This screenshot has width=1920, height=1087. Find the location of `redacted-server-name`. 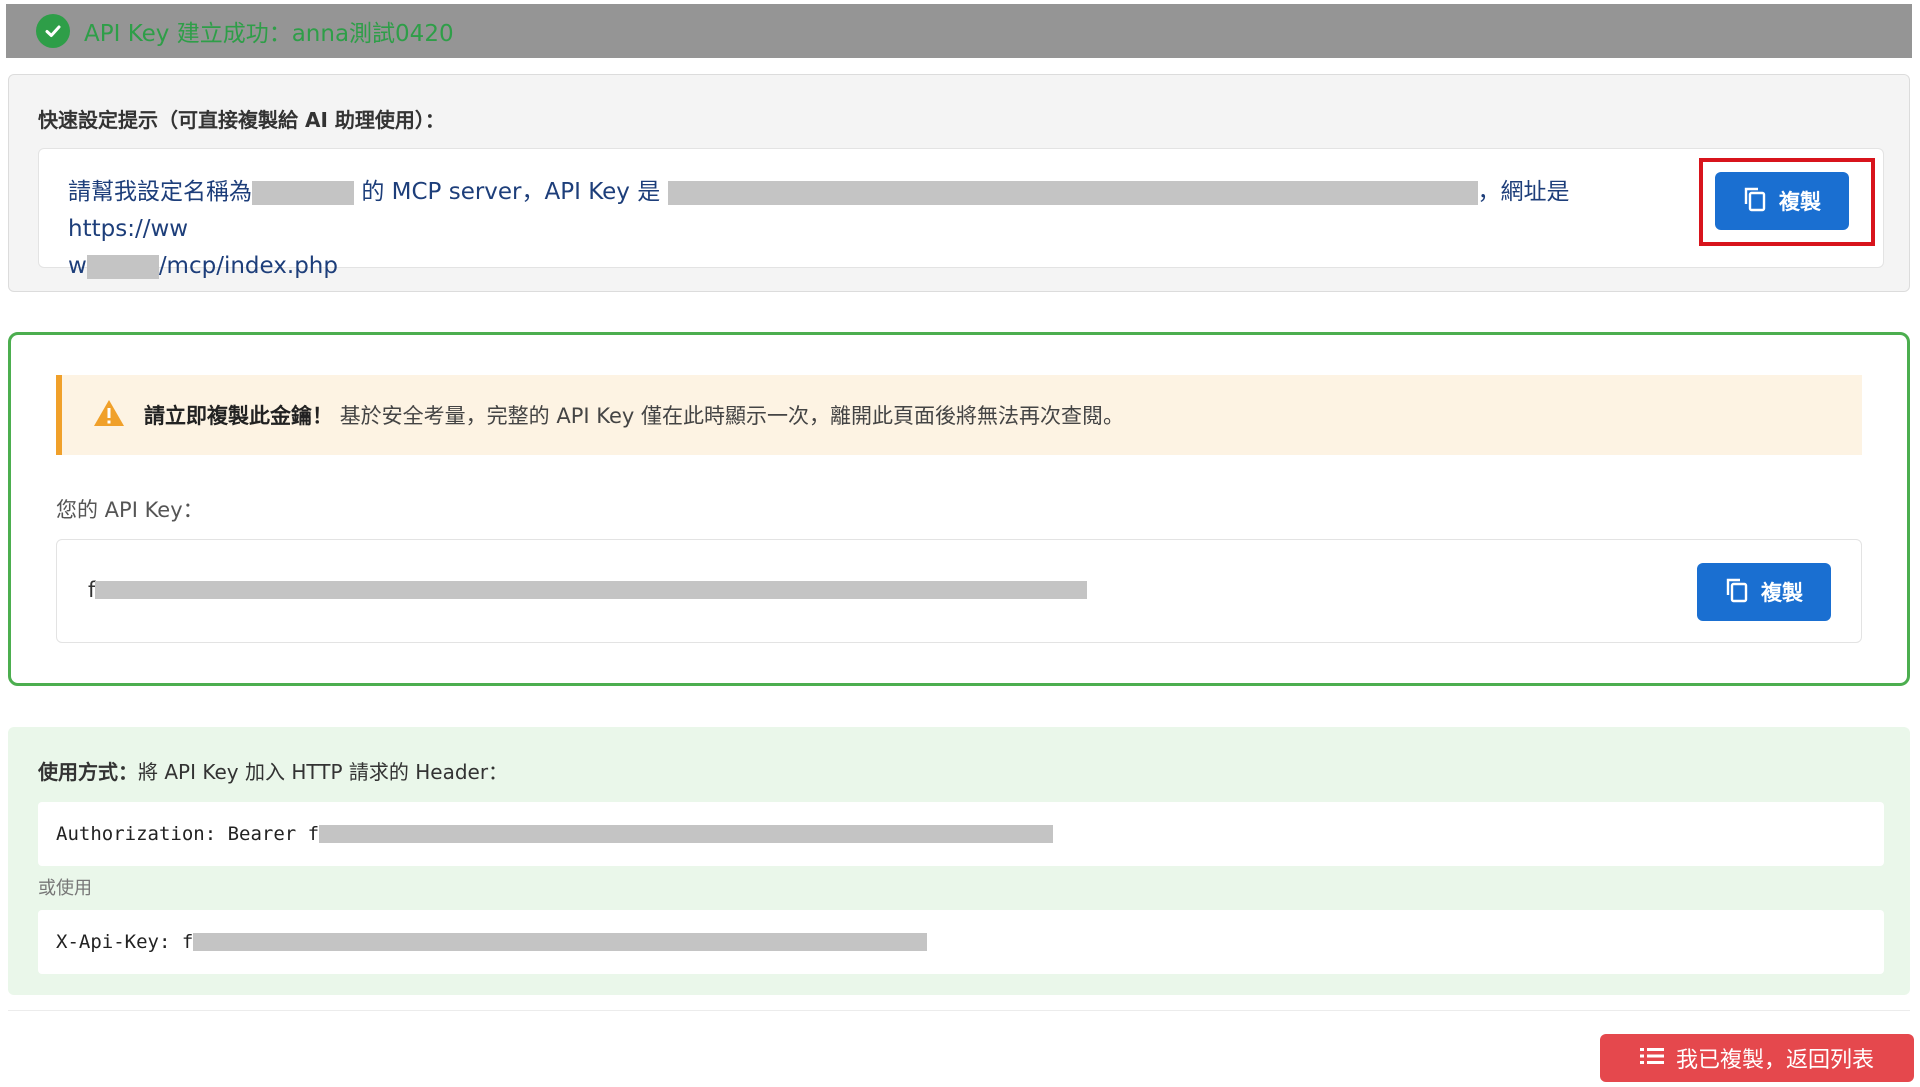

redacted-server-name is located at coordinates (303, 192).